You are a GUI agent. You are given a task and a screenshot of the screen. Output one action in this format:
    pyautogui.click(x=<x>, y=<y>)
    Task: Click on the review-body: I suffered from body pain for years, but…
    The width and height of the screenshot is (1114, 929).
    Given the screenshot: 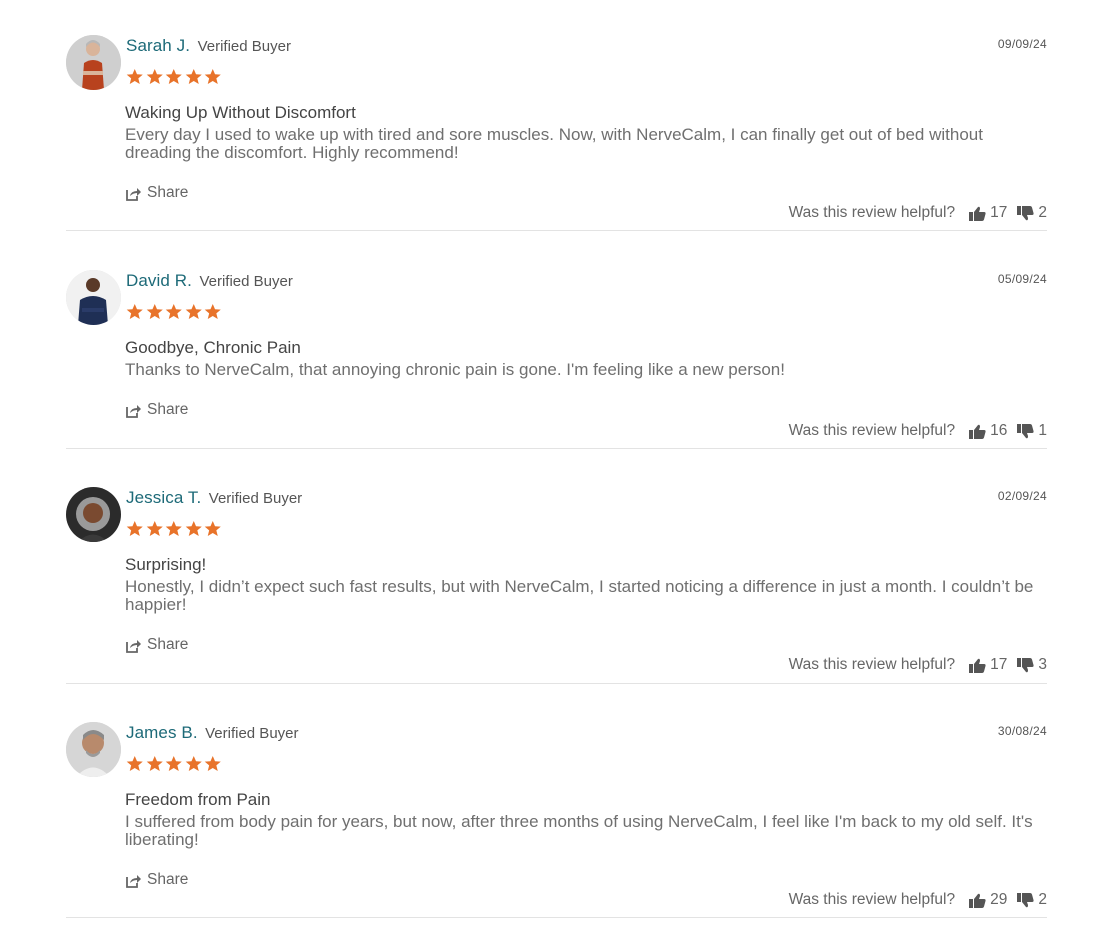 What is the action you would take?
    pyautogui.click(x=579, y=830)
    